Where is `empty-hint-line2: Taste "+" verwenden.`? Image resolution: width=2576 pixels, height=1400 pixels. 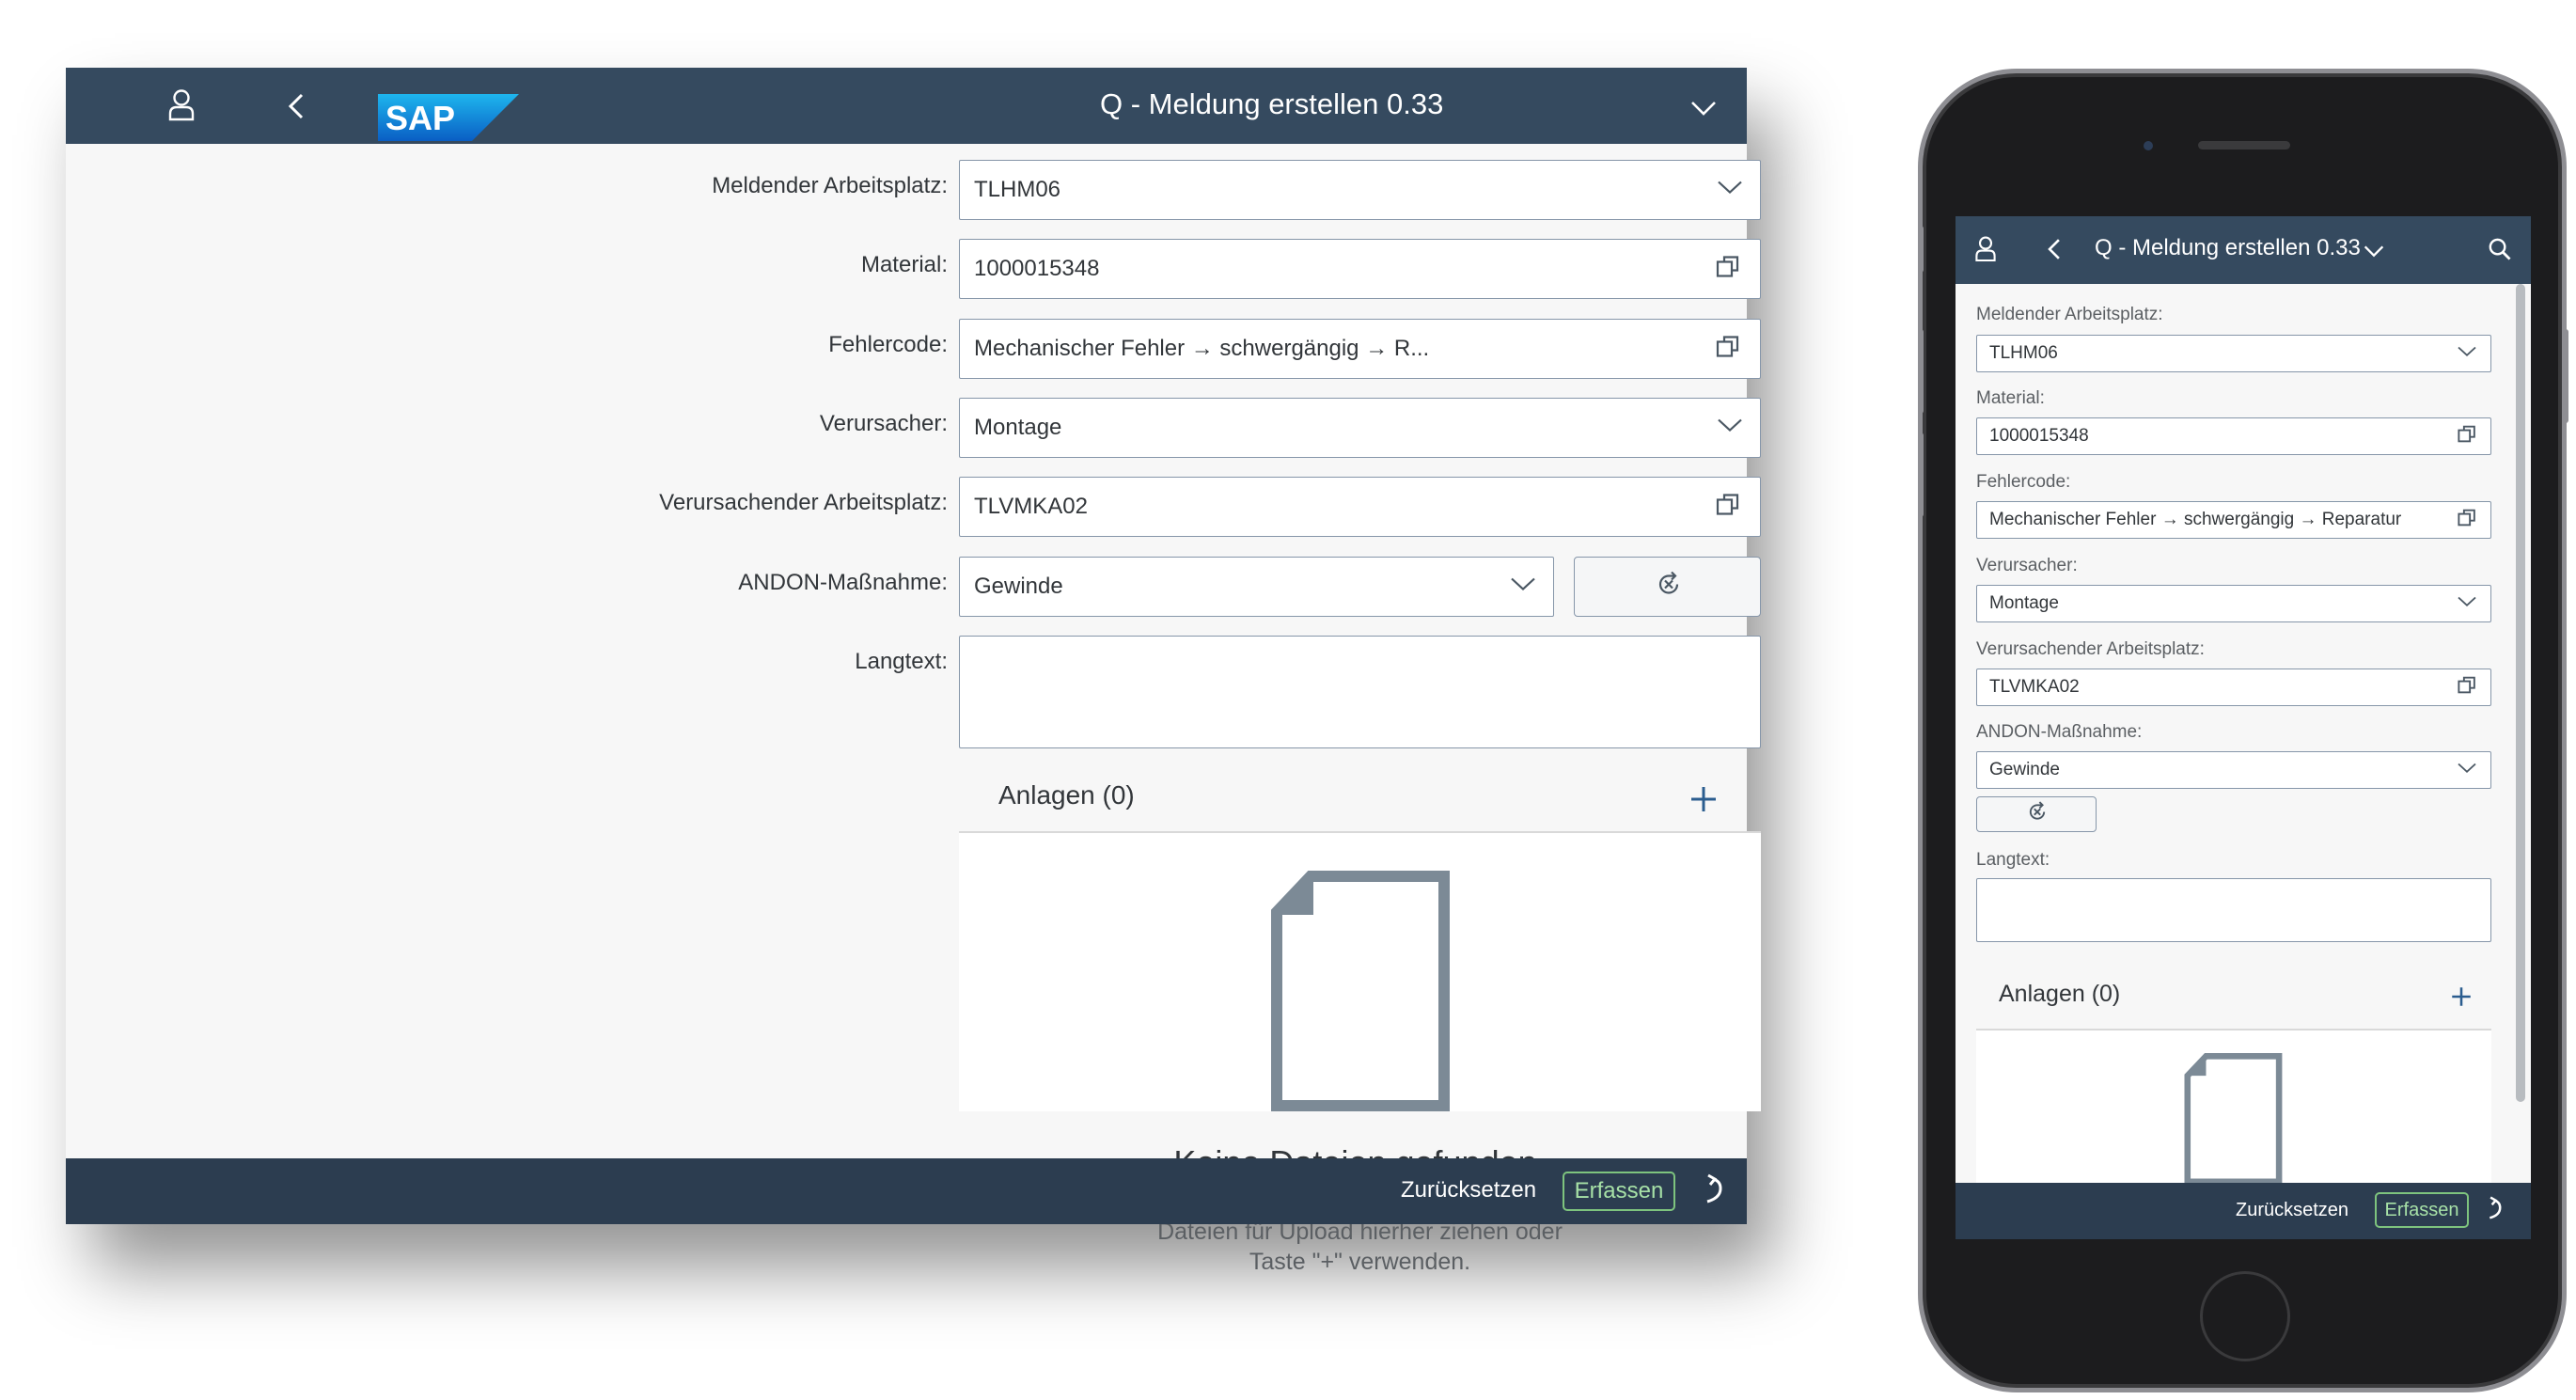
empty-hint-line2: Taste "+" verwenden. is located at coordinates (1360, 1262).